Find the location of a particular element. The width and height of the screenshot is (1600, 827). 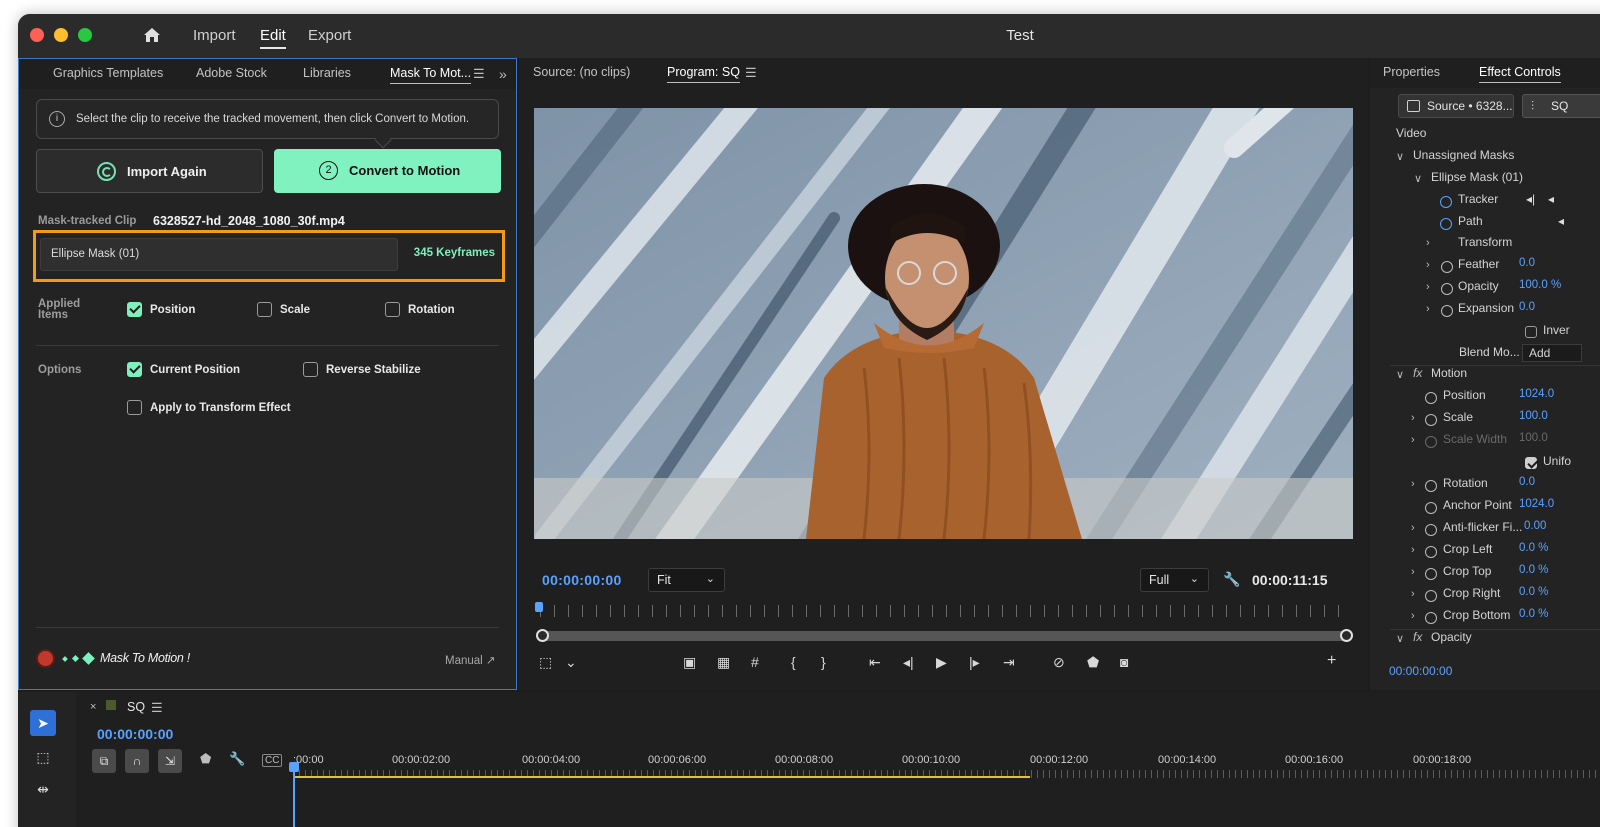

monitor-zoom-scrollbar is located at coordinates (944, 635).